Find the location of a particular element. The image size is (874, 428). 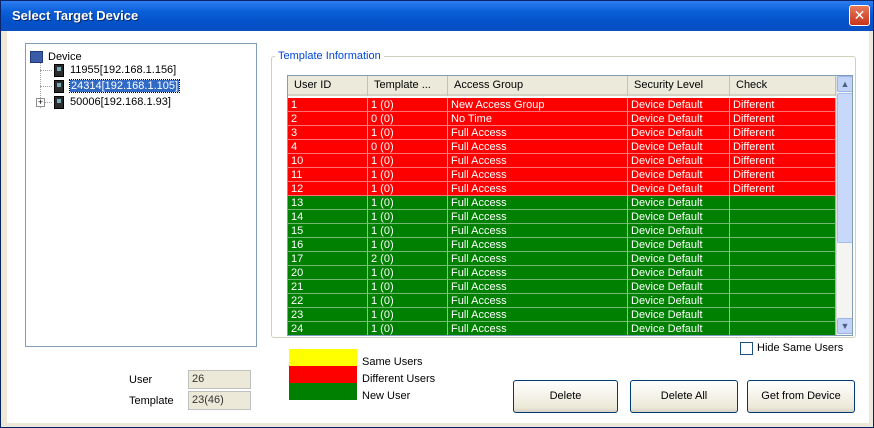

window-title: Select Target Device is located at coordinates (75, 15).